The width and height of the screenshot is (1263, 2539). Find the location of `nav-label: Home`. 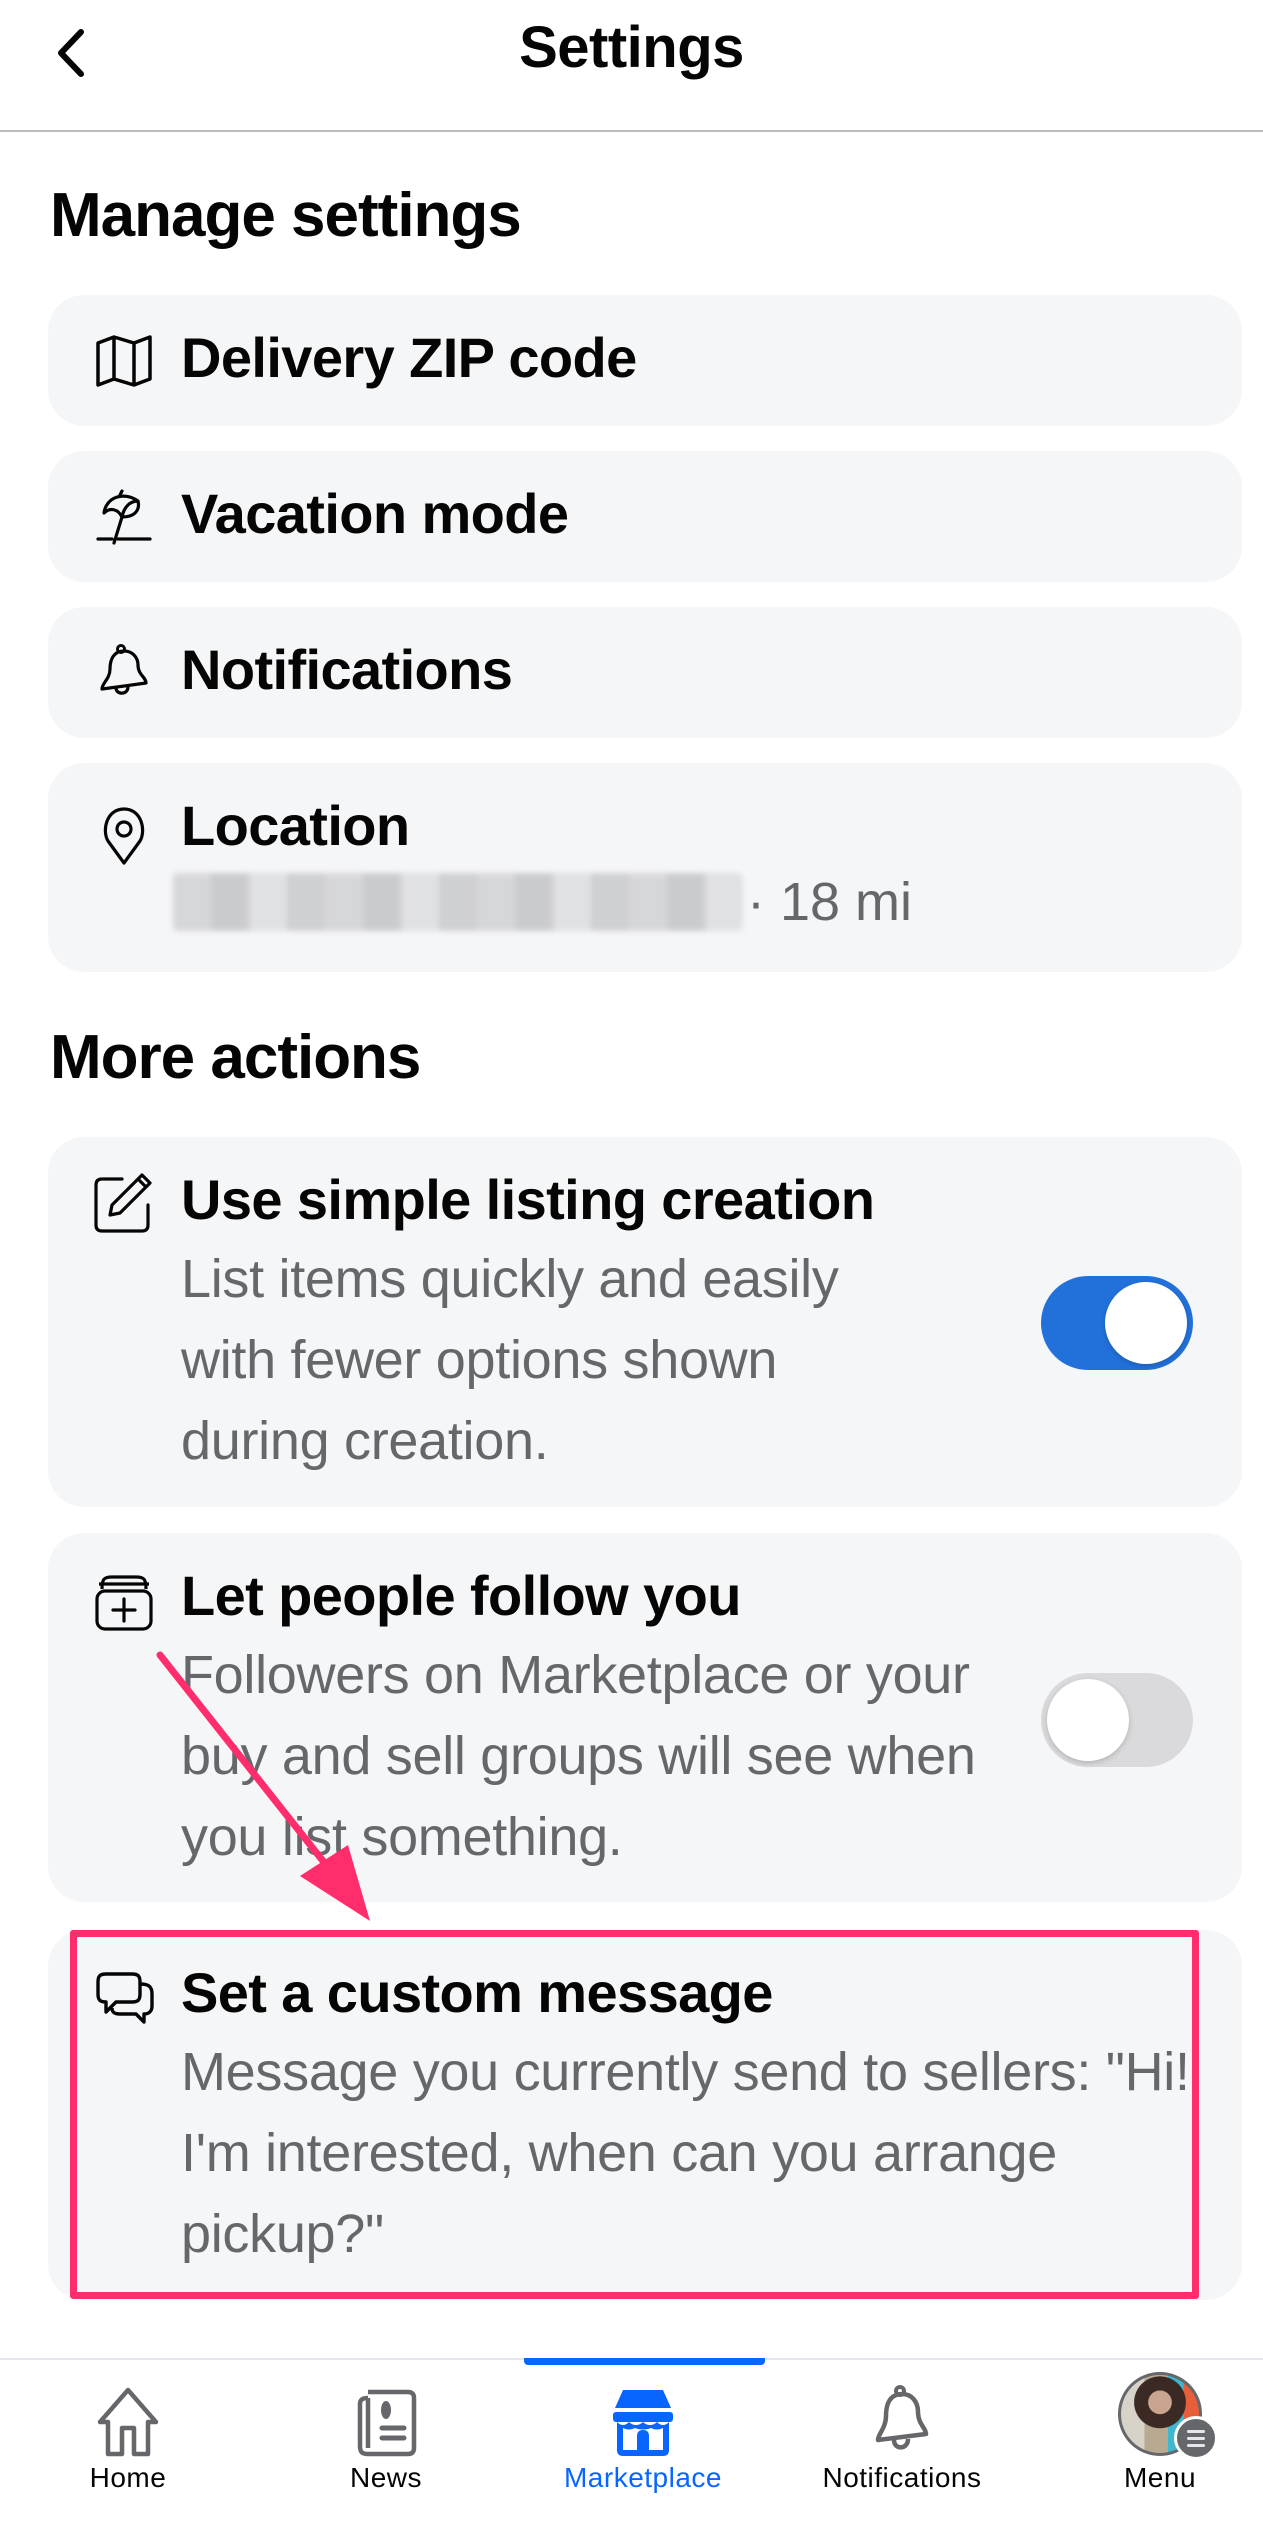

nav-label: Home is located at coordinates (128, 2477).